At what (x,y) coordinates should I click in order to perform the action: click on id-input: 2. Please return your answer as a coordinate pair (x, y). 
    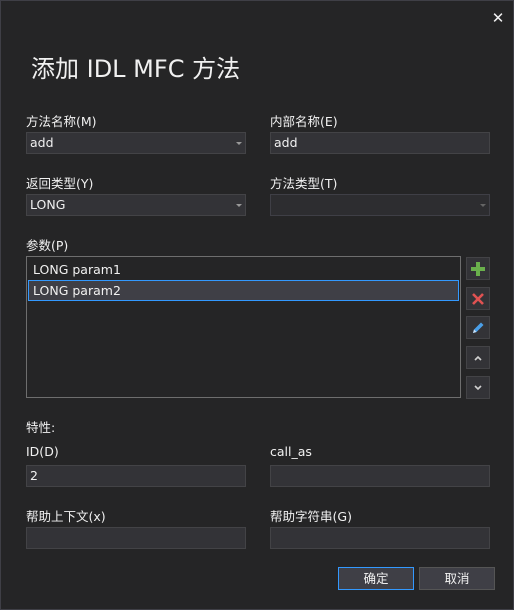
    Looking at the image, I should click on (136, 476).